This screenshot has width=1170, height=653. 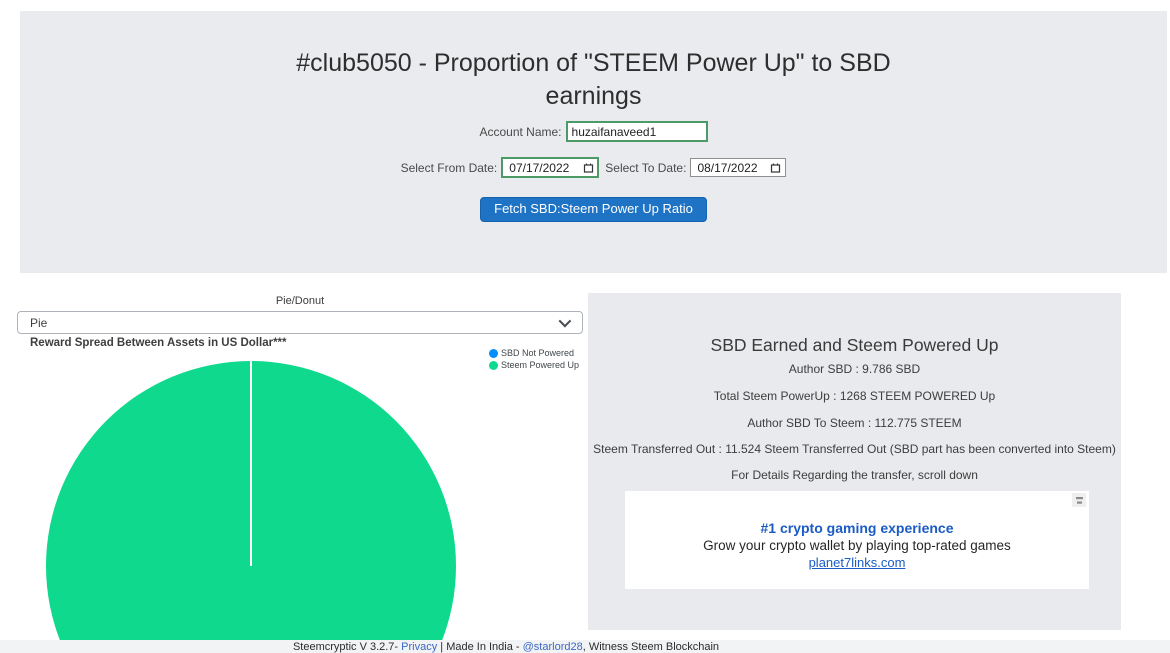 What do you see at coordinates (738, 167) in the screenshot?
I see `to-date-wrap` at bounding box center [738, 167].